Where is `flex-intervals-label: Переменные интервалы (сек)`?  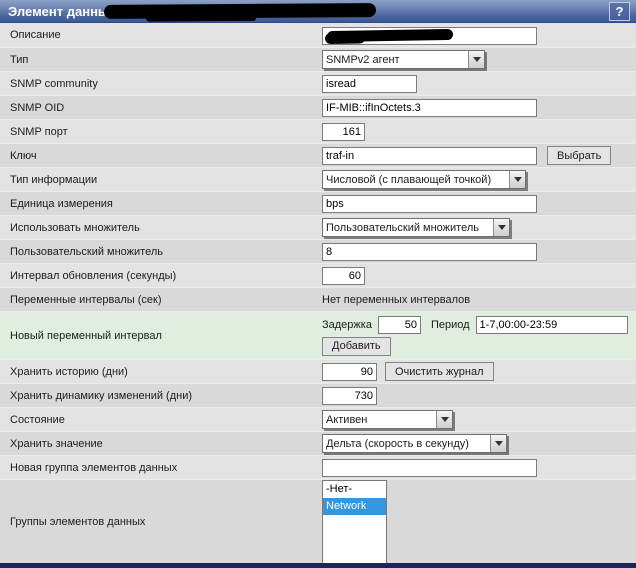
flex-intervals-label: Переменные интервалы (сек) is located at coordinates (86, 299).